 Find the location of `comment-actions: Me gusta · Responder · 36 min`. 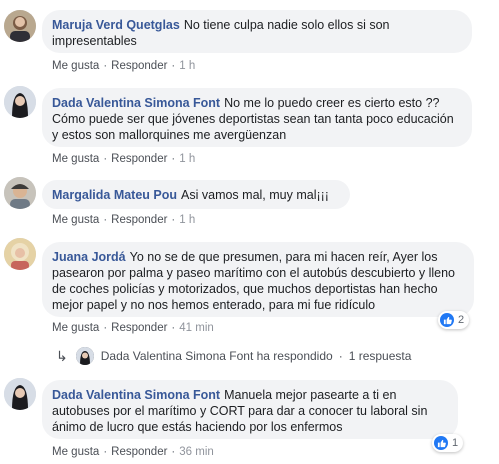

comment-actions: Me gusta · Responder · 36 min is located at coordinates (133, 452).